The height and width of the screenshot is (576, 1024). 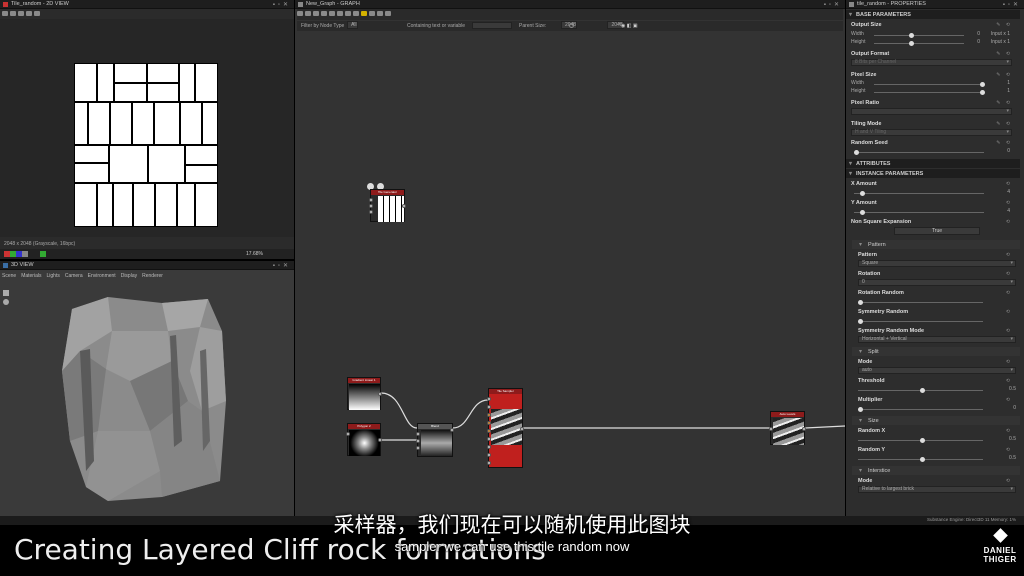 What do you see at coordinates (919, 193) in the screenshot?
I see `x-amount-slider` at bounding box center [919, 193].